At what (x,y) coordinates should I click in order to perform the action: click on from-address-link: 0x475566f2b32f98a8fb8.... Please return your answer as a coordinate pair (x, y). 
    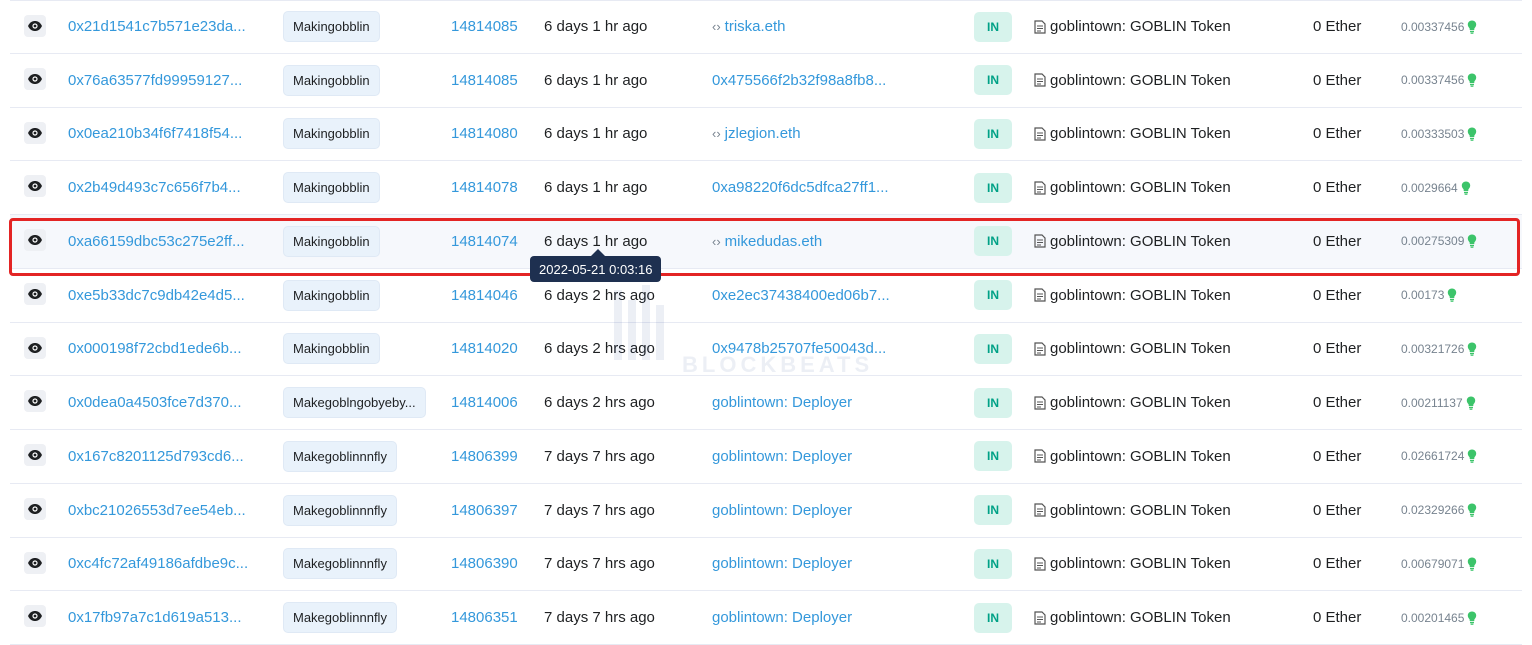
    Looking at the image, I should click on (799, 80).